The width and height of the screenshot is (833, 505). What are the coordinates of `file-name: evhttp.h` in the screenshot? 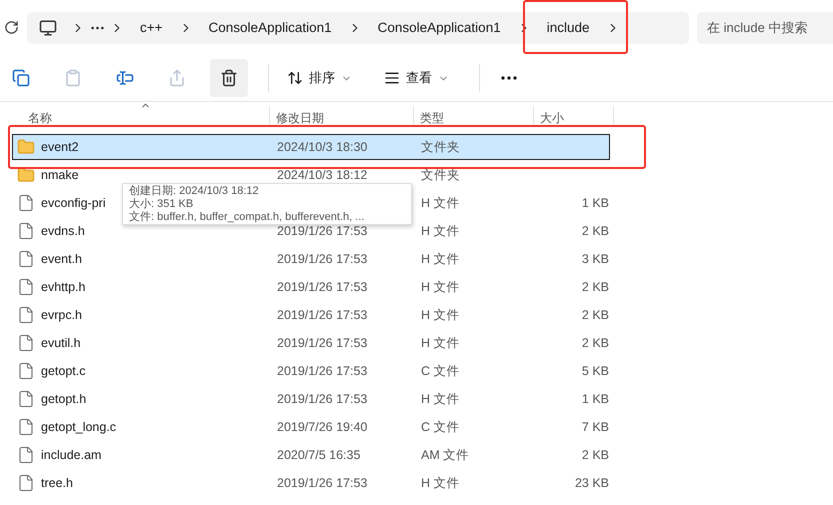 It's located at (63, 287).